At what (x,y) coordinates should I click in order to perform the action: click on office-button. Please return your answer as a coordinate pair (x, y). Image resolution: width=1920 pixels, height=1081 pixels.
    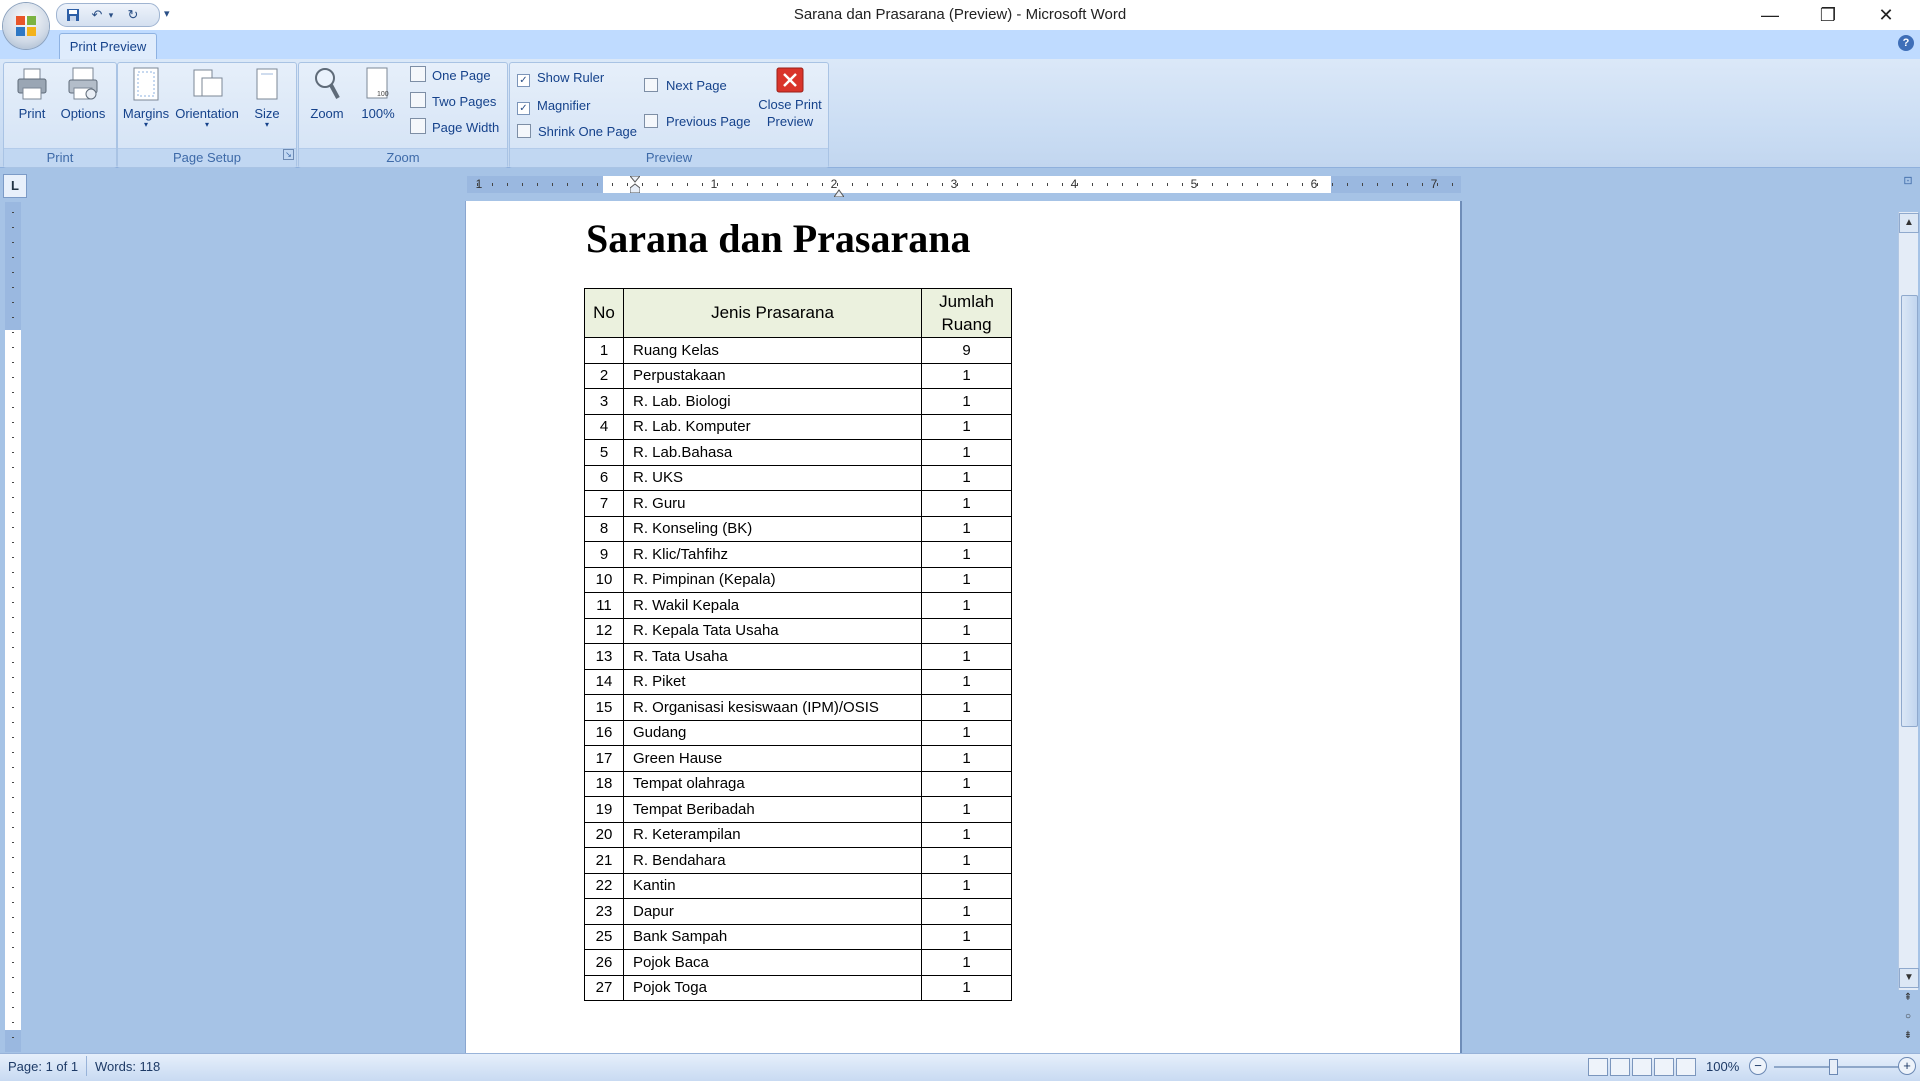
    Looking at the image, I should click on (26, 26).